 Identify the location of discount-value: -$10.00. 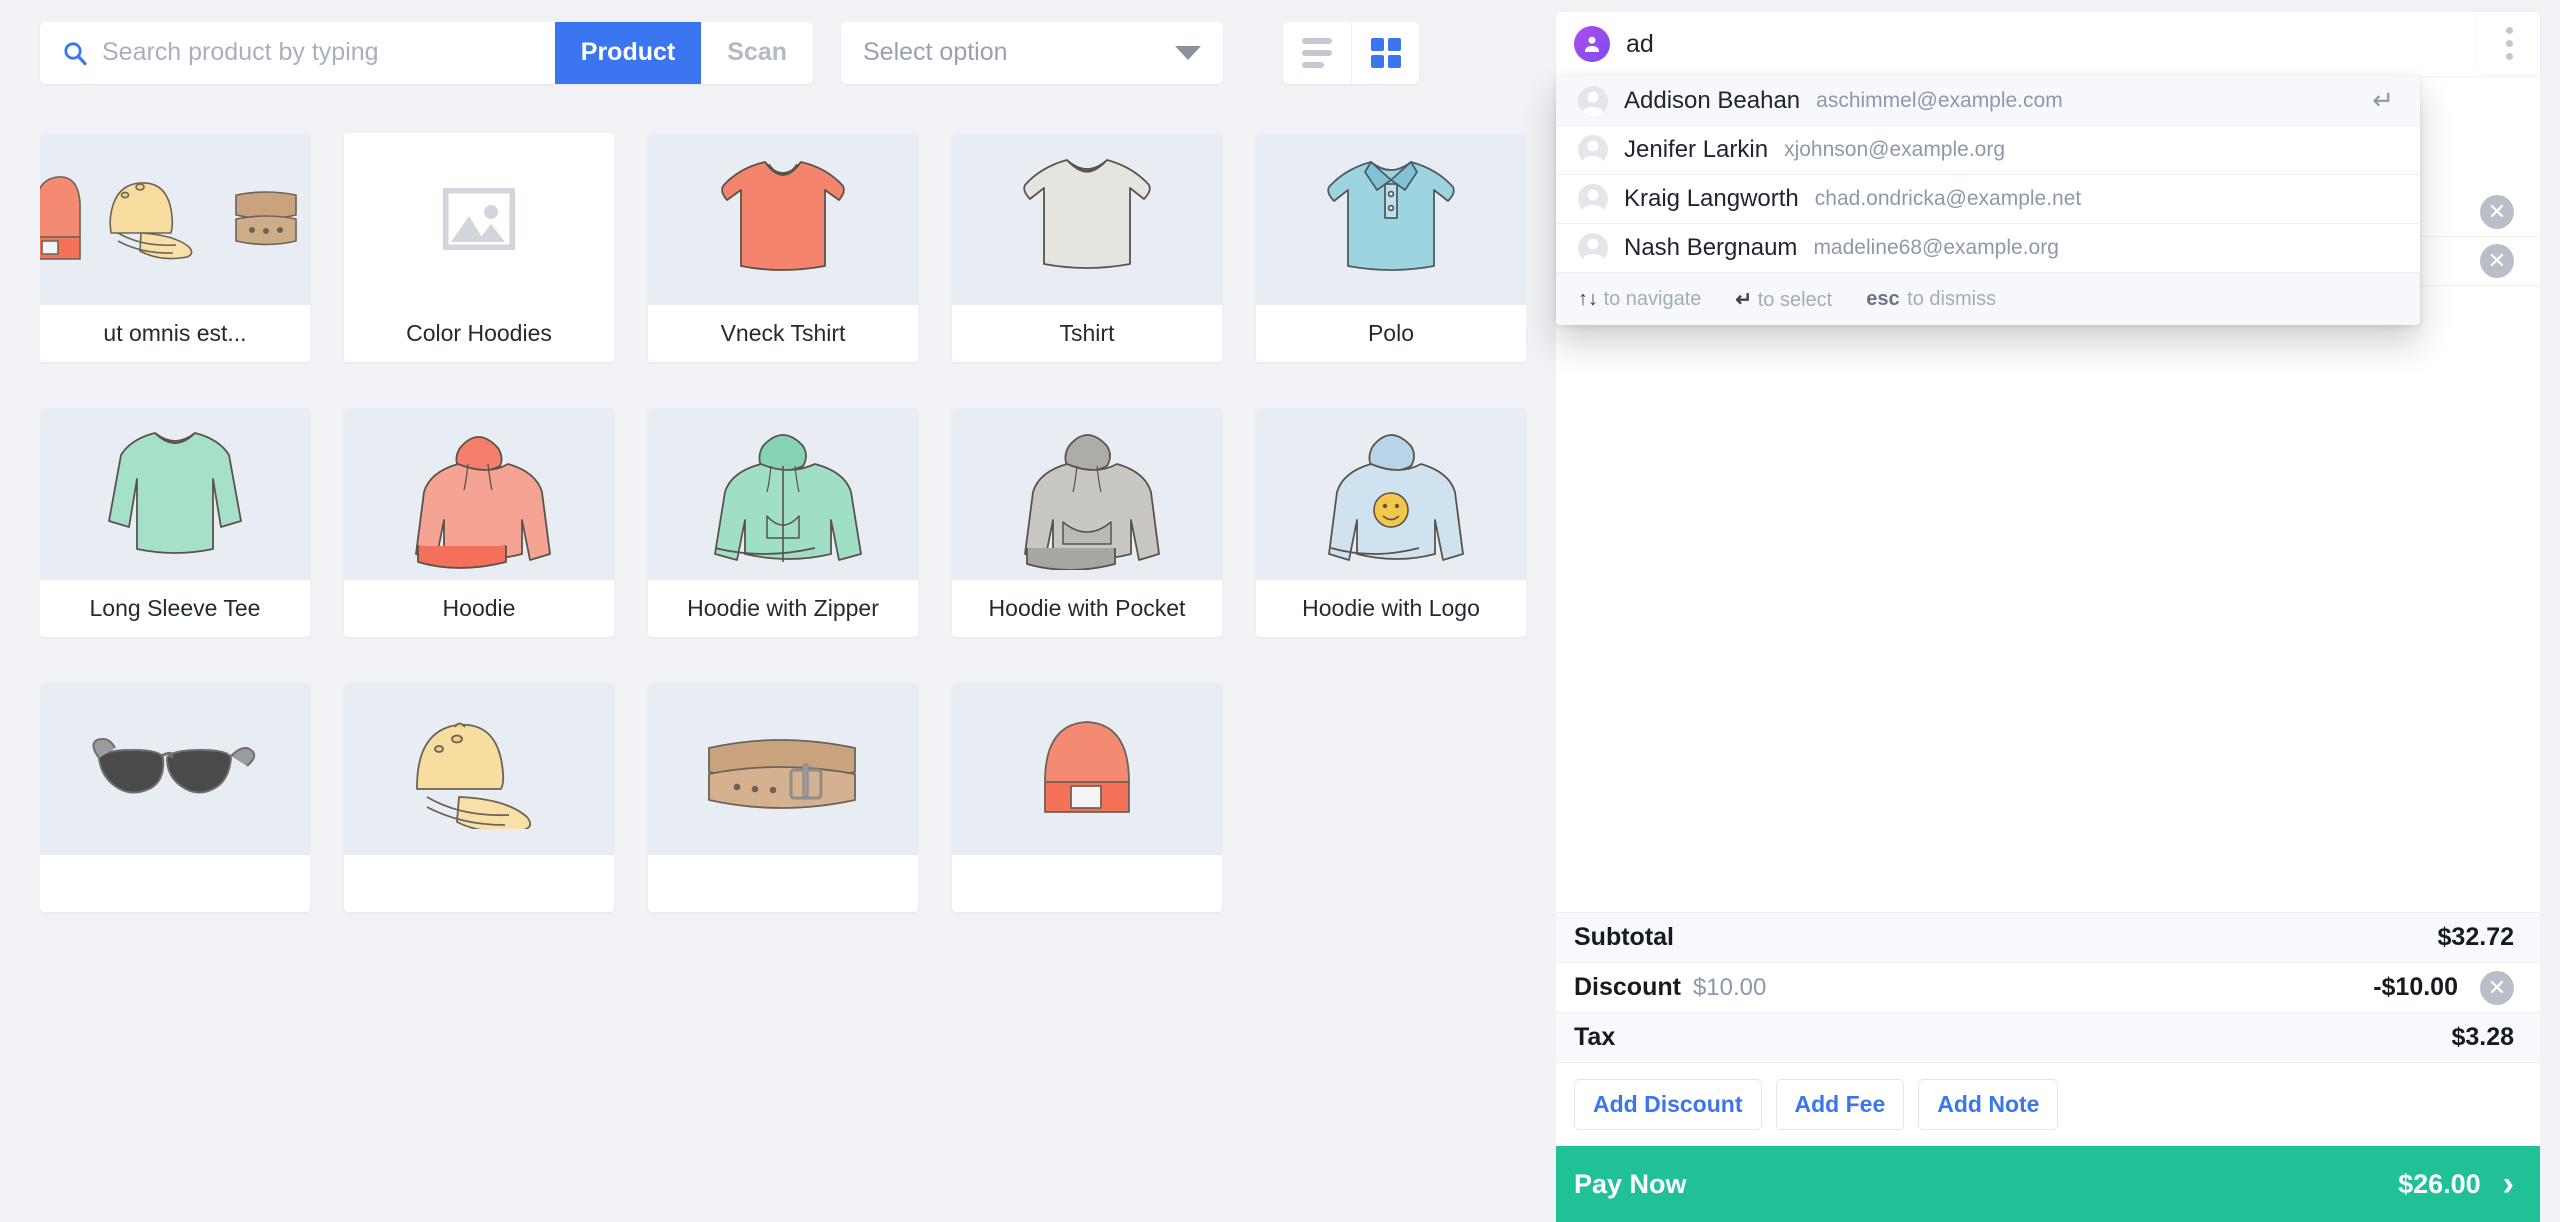
(2415, 987).